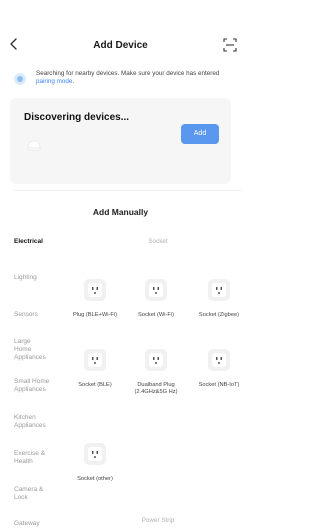  Describe the element at coordinates (200, 134) in the screenshot. I see `add-button: Add` at that location.